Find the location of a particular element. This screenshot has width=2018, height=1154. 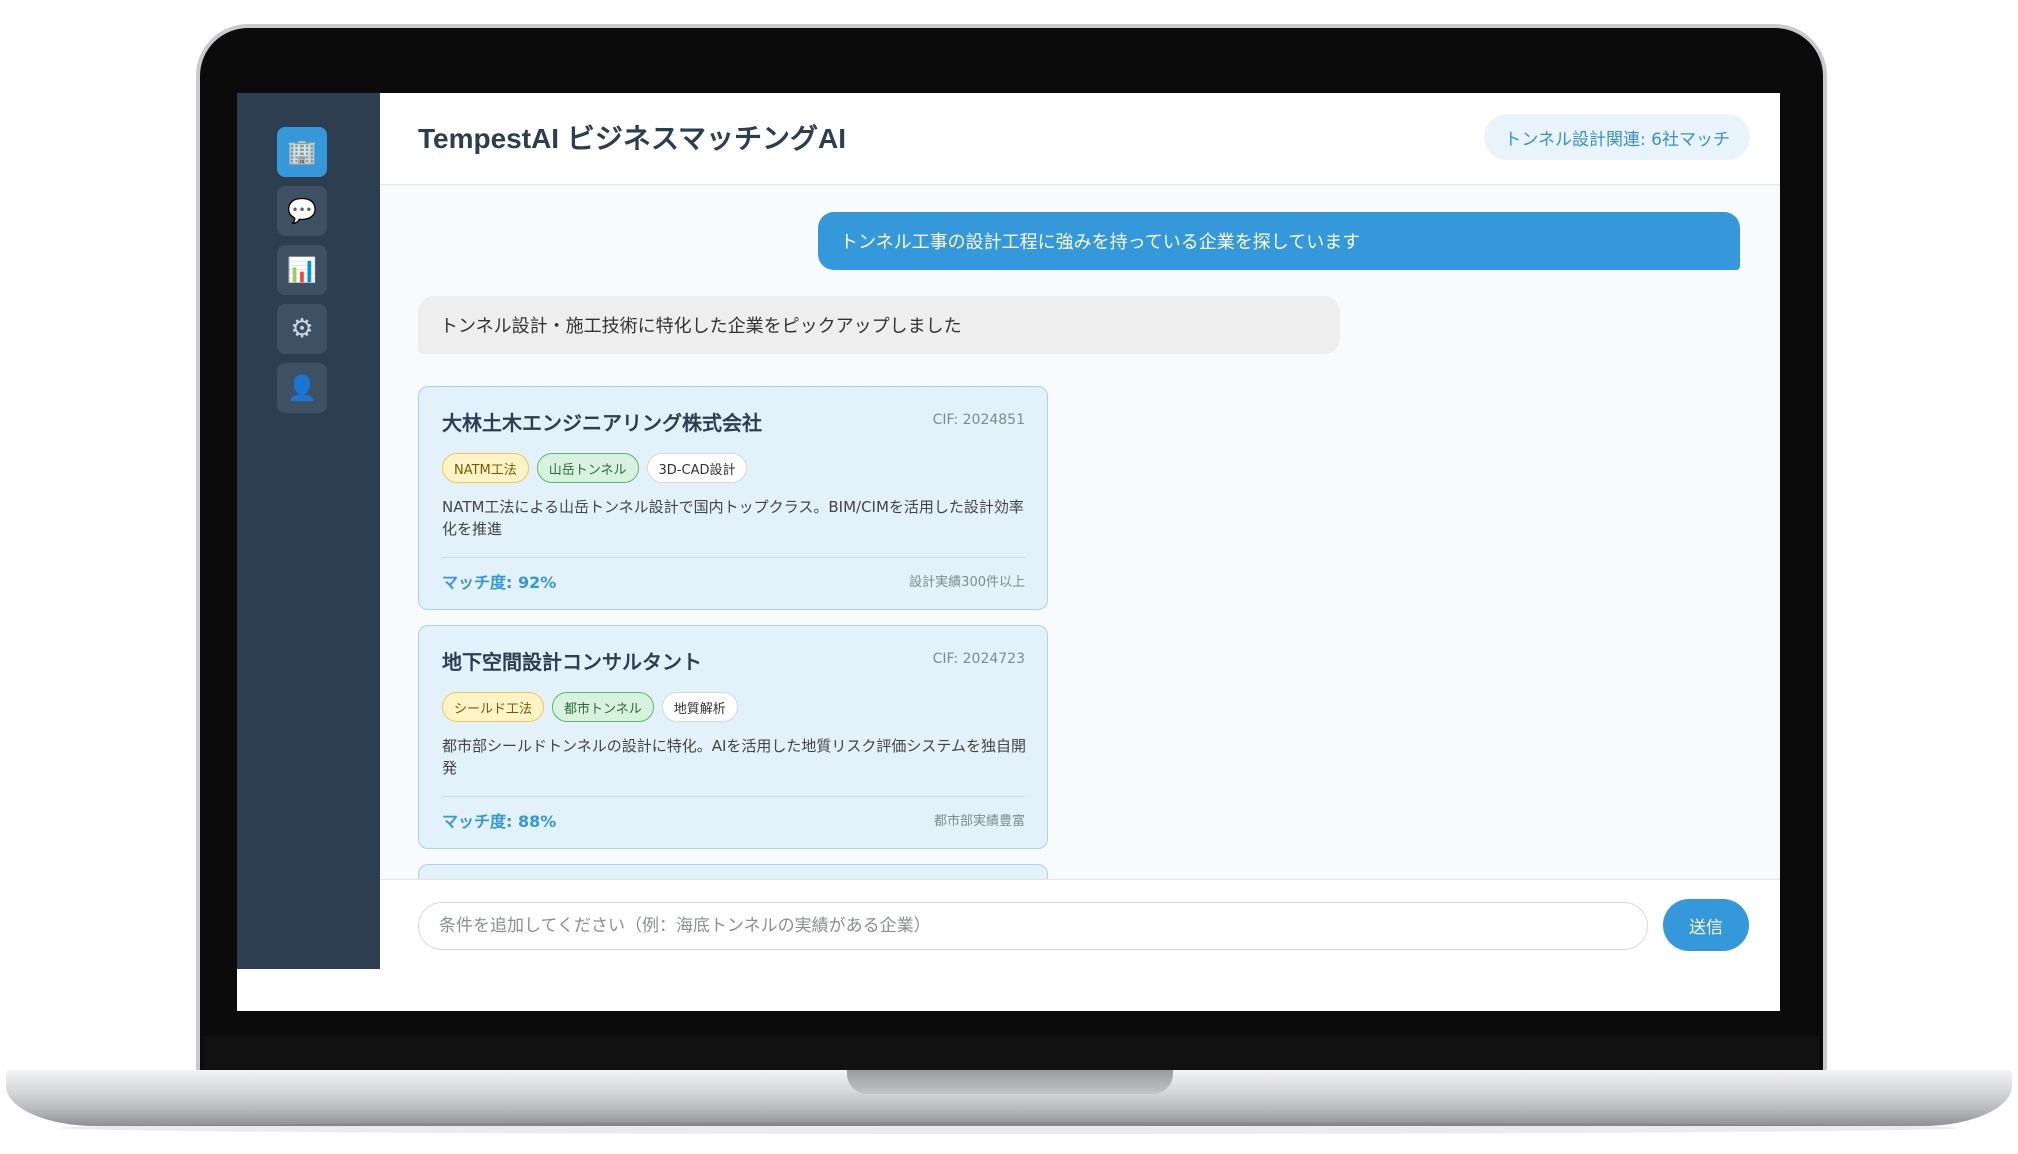

company-note: 設計実績300件以上 is located at coordinates (967, 582).